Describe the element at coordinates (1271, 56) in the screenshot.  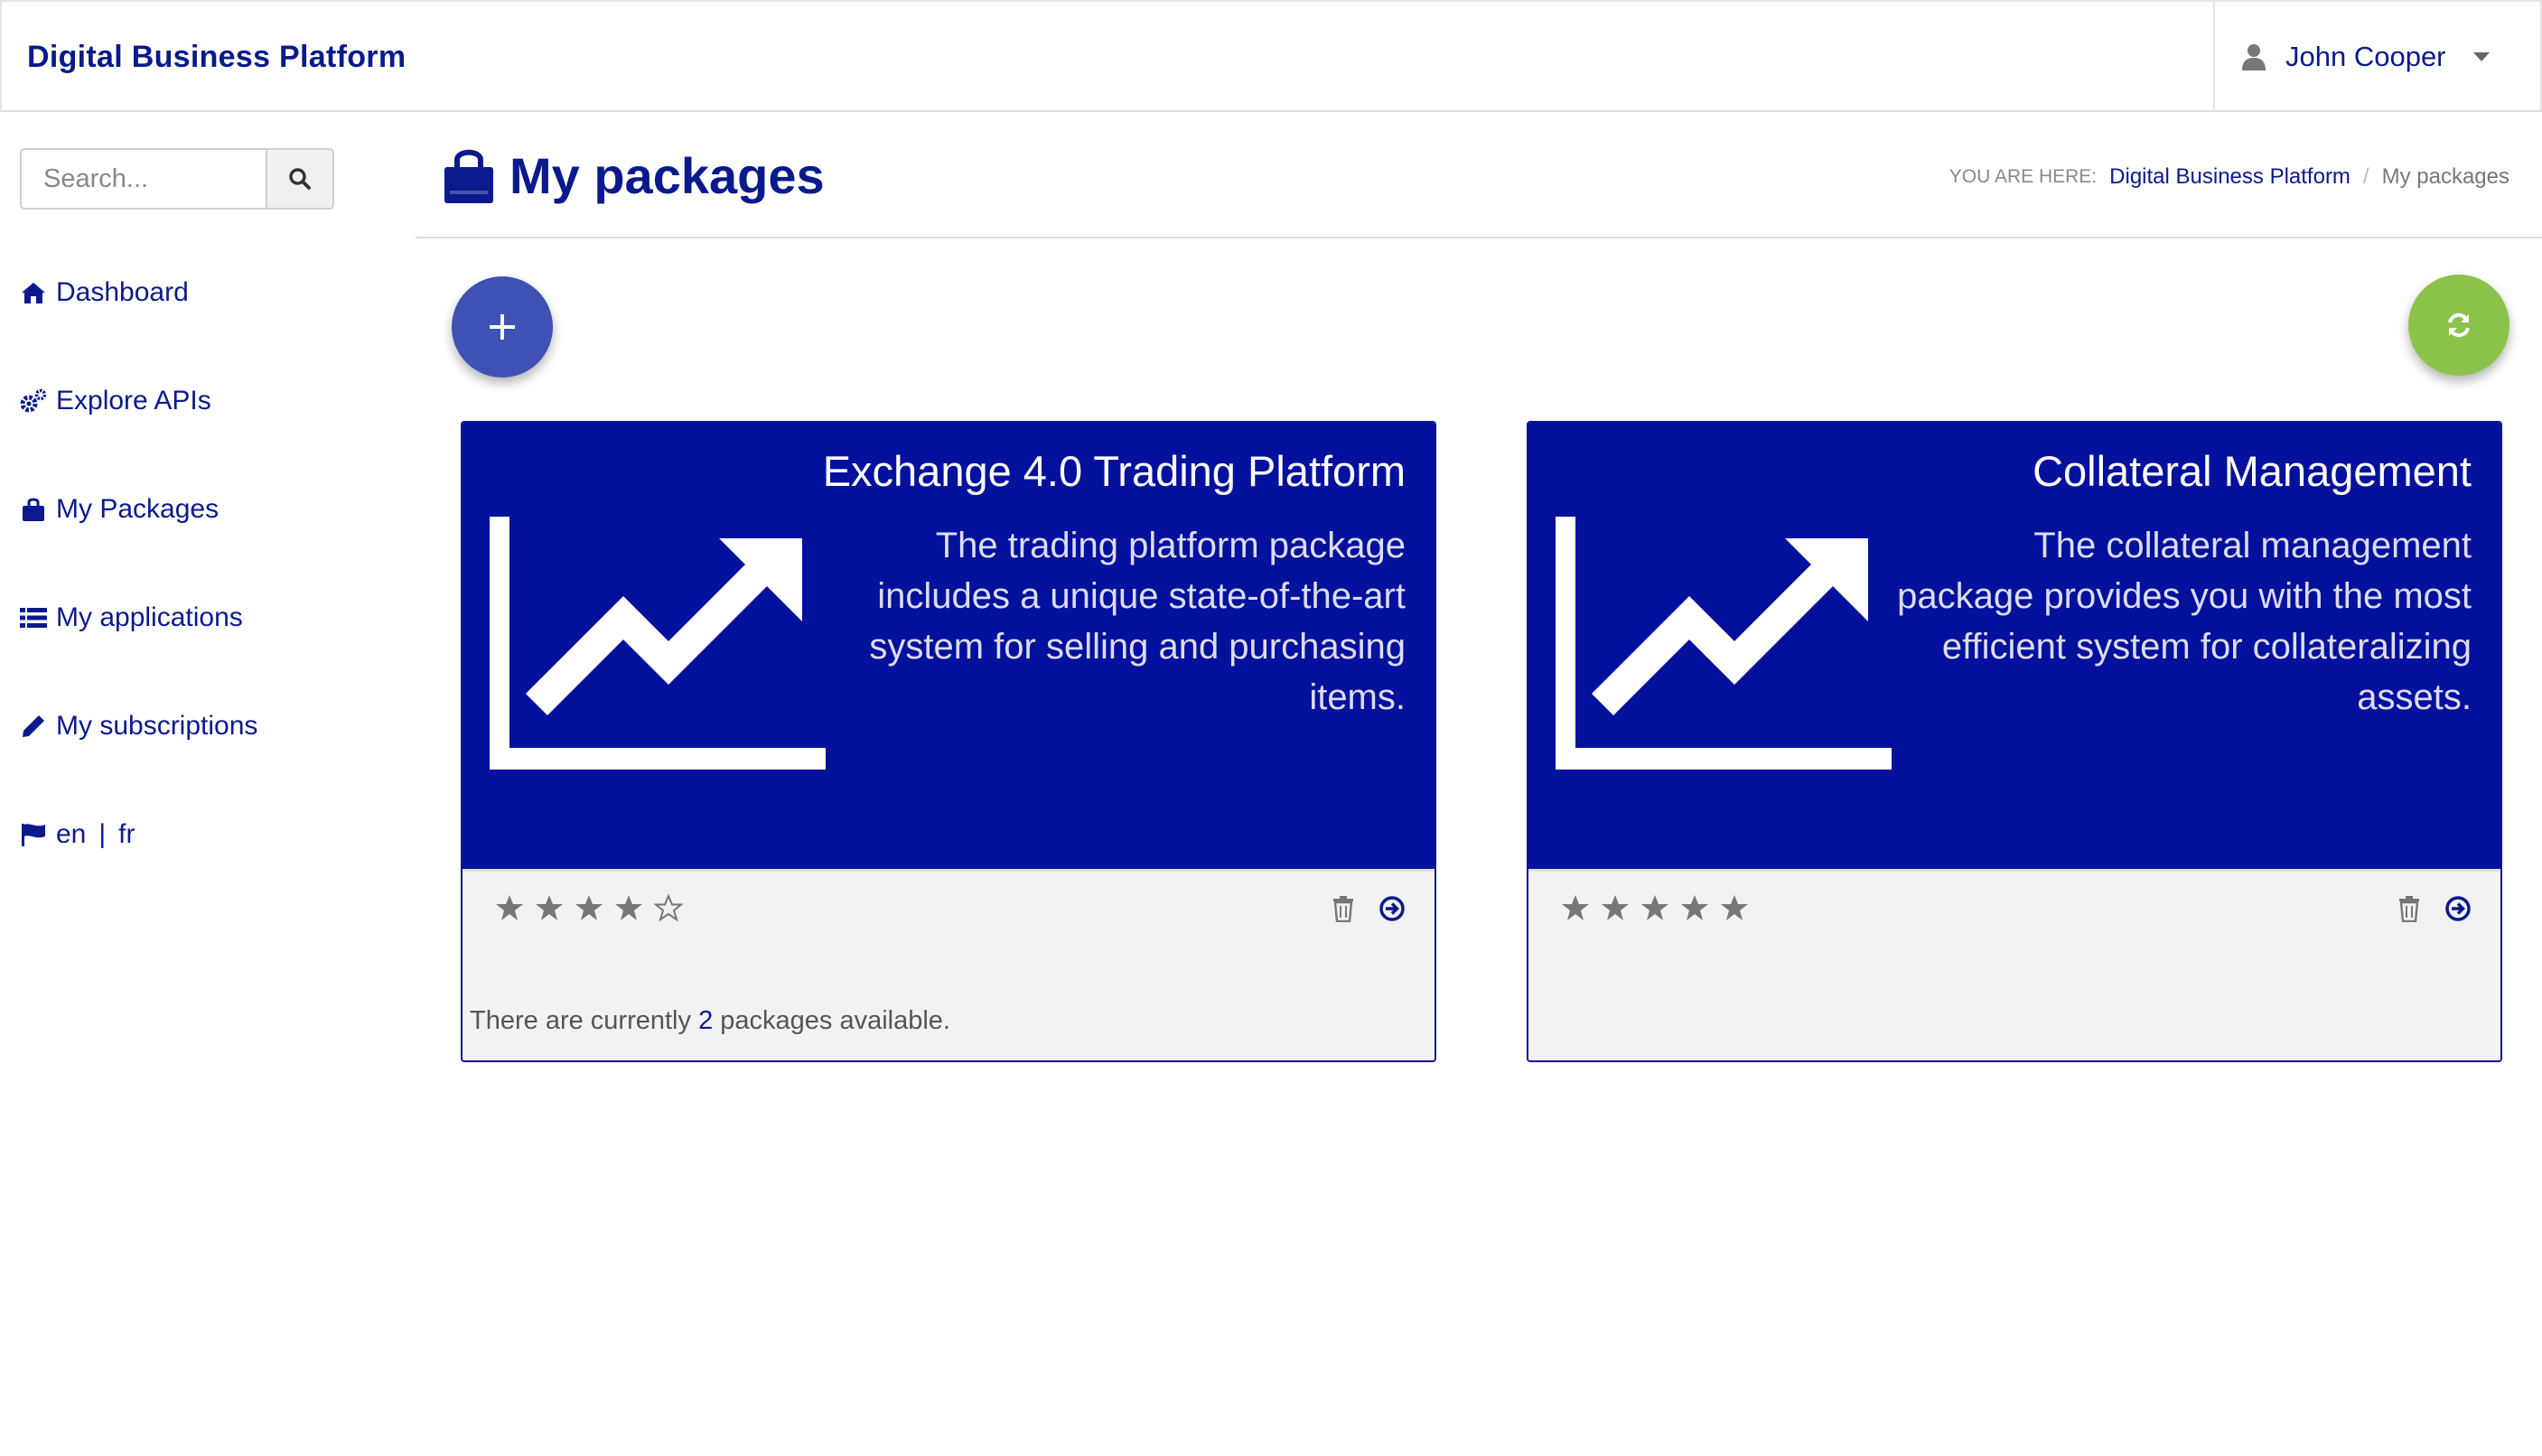
I see `top-navbar: Digital Business Platform John Cooper` at that location.